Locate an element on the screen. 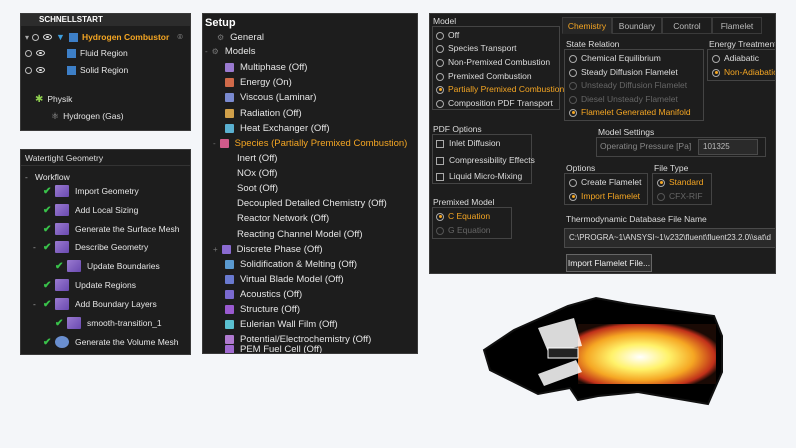 The height and width of the screenshot is (448, 796). model-item: NOx (Off) is located at coordinates (257, 173).